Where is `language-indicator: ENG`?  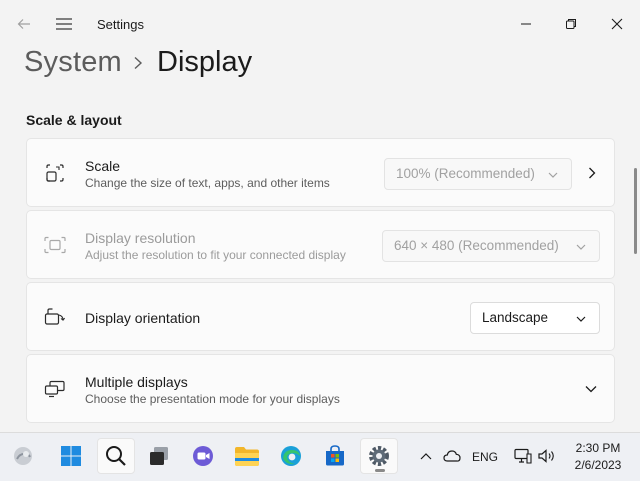
language-indicator: ENG is located at coordinates (485, 457).